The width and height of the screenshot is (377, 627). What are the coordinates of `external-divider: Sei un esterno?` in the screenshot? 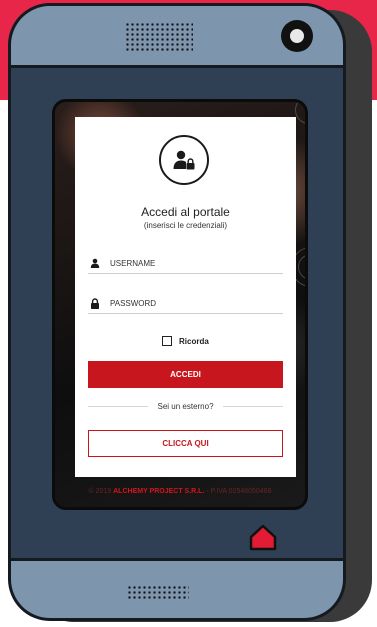 It's located at (186, 406).